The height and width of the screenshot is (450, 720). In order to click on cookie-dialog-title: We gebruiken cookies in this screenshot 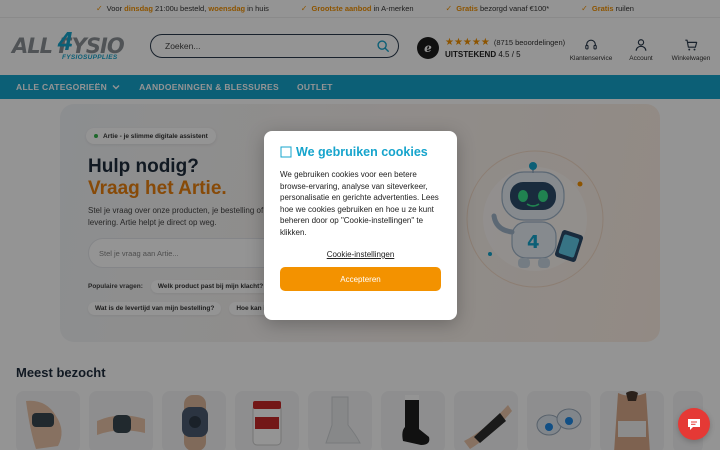, I will do `click(360, 152)`.